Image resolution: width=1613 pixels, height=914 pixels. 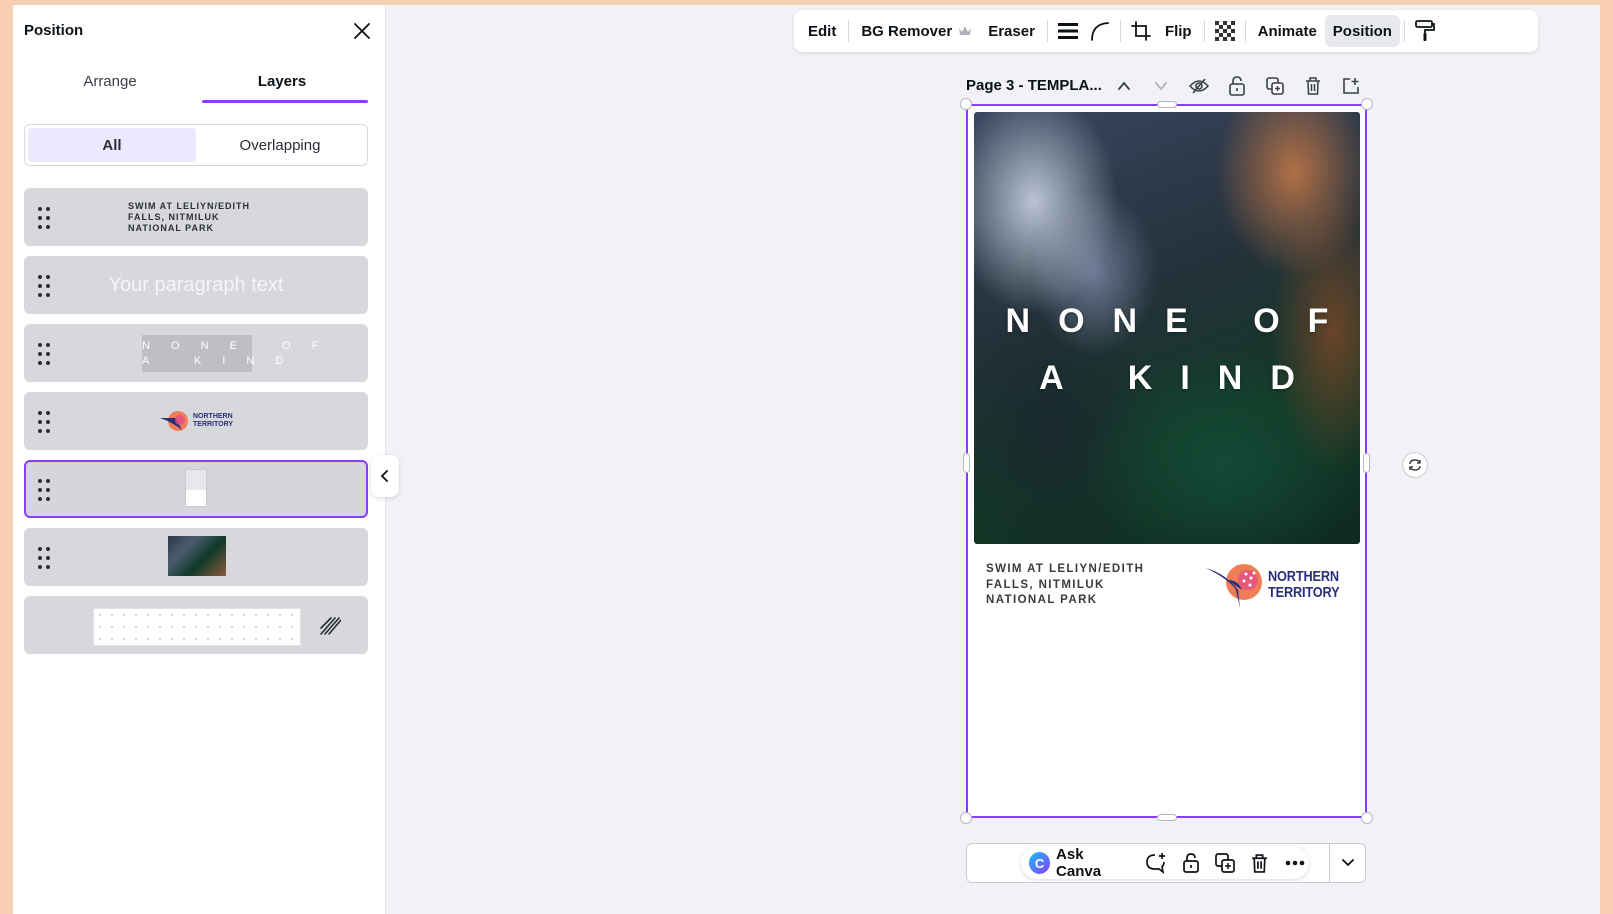 I want to click on bg-remover-button: BG Remover, so click(x=916, y=31).